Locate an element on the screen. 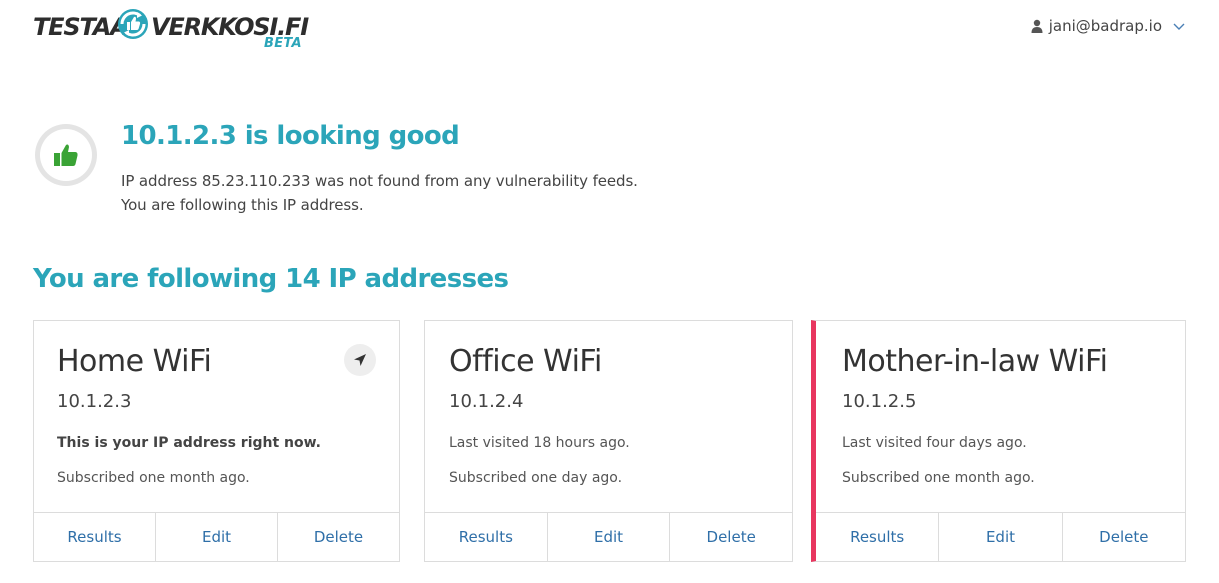 This screenshot has height=583, width=1219. card-ip-address: 10.1.2.4 is located at coordinates (486, 401).